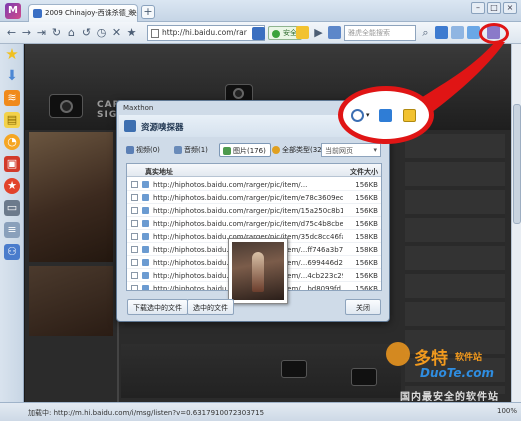 The height and width of the screenshot is (421, 521). Describe the element at coordinates (357, 115) in the screenshot. I see `sniffer-magnifier-icon` at that location.